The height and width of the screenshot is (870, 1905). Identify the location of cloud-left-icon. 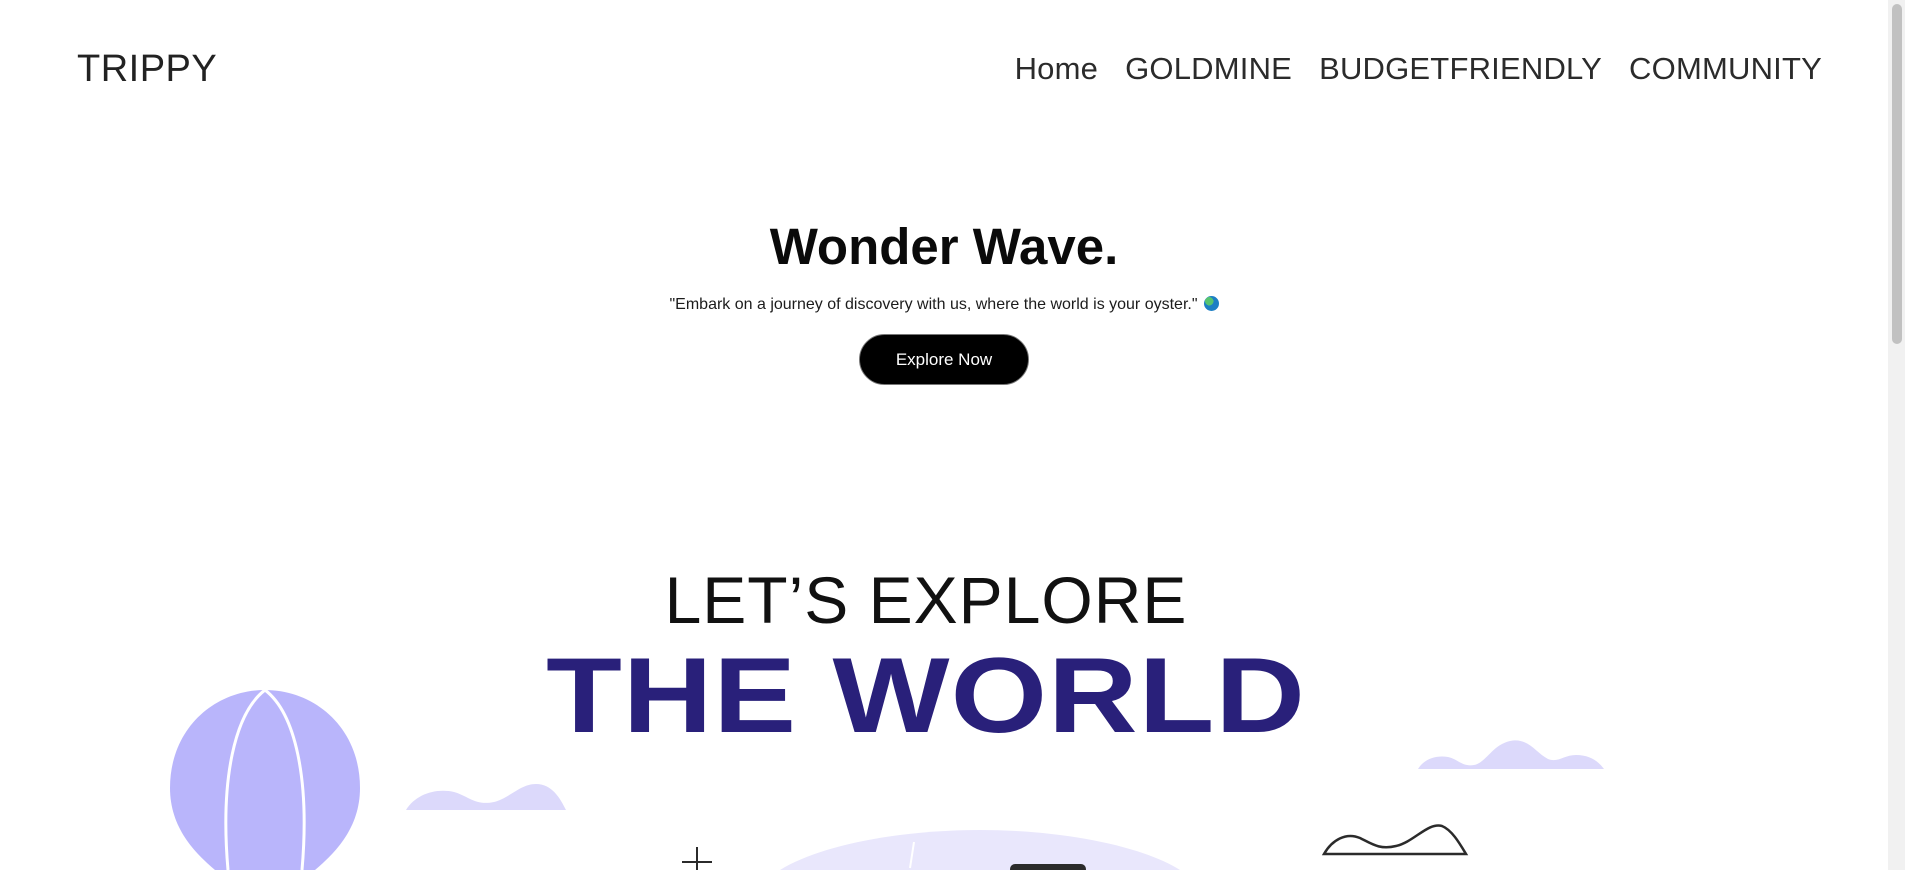
(486, 797).